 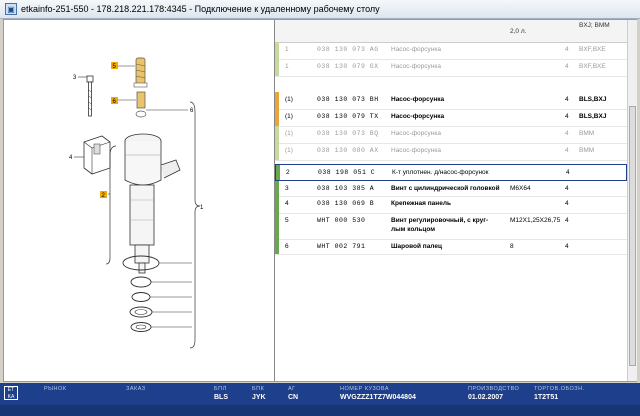 I want to click on part-note: M12X1,25X26,75, so click(x=535, y=220).